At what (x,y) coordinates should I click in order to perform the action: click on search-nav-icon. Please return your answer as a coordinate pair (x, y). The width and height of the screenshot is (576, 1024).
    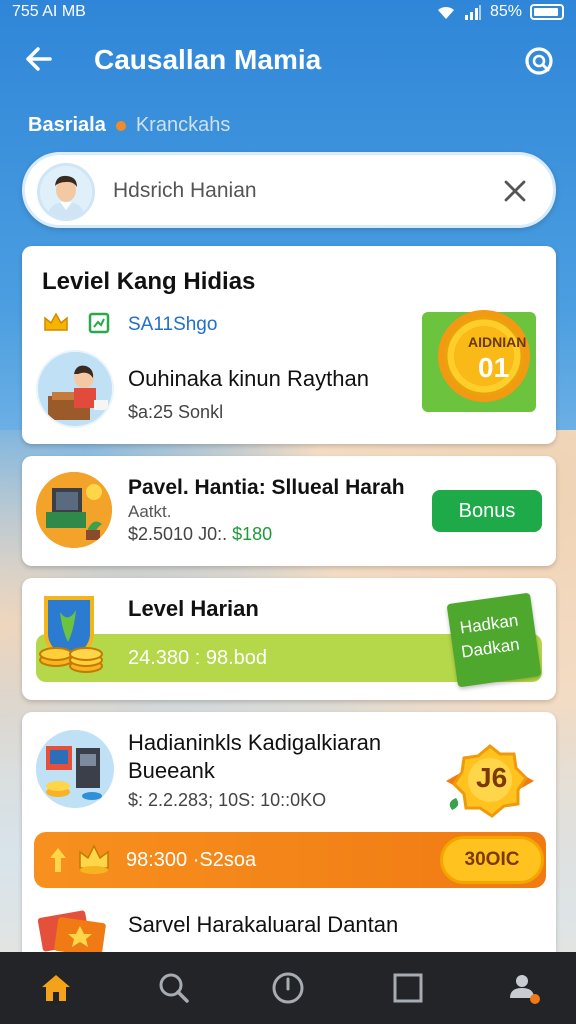
    Looking at the image, I should click on (174, 988).